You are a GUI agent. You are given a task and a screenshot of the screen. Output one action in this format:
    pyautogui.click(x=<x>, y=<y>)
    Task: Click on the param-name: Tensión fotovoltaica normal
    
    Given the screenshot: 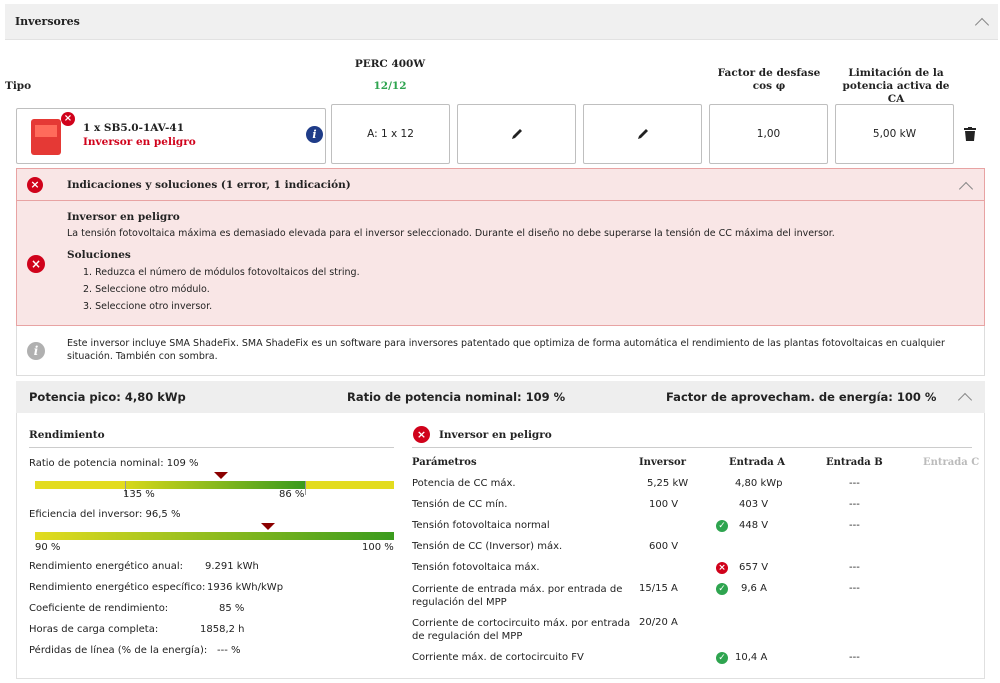 What is the action you would take?
    pyautogui.click(x=481, y=525)
    